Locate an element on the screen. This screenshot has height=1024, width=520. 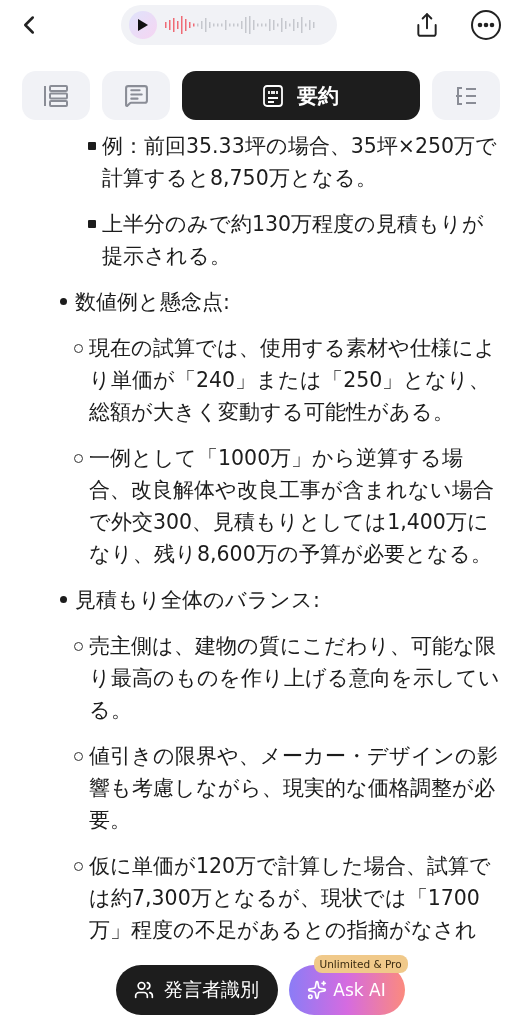
play-icon is located at coordinates (143, 25).